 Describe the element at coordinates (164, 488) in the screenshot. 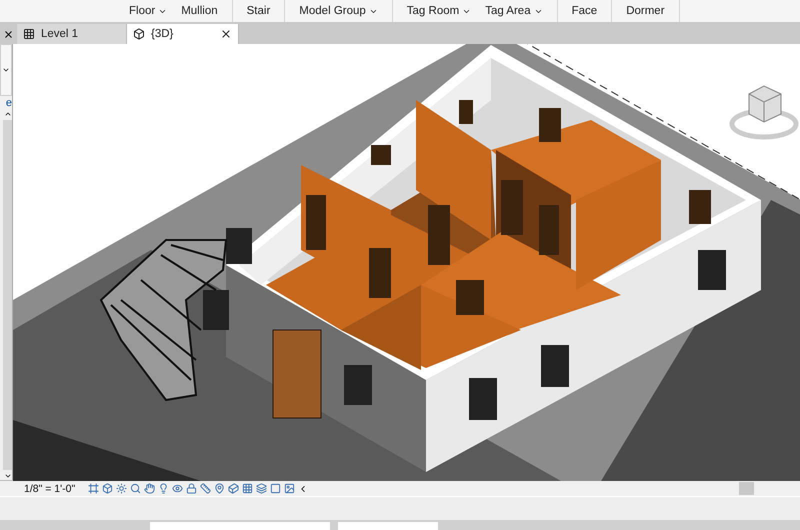

I see `lightbulb-icon` at that location.